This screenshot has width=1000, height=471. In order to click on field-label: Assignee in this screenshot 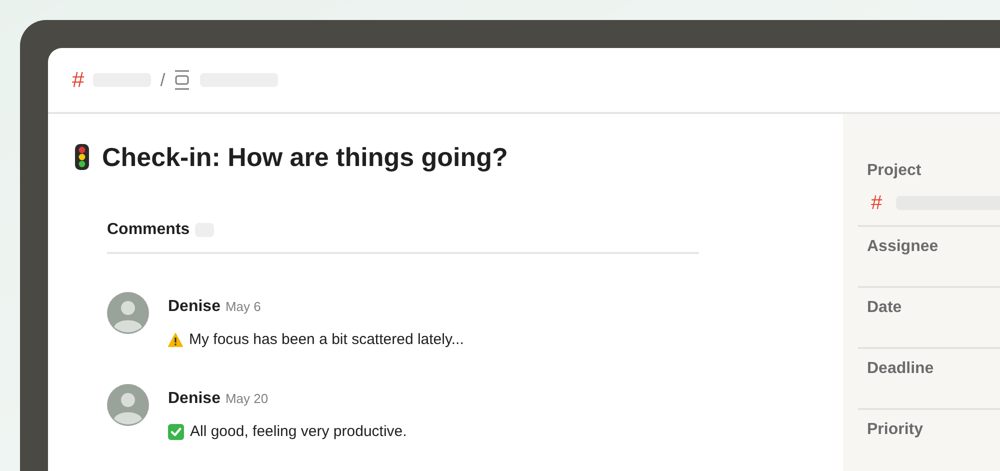, I will do `click(903, 247)`.